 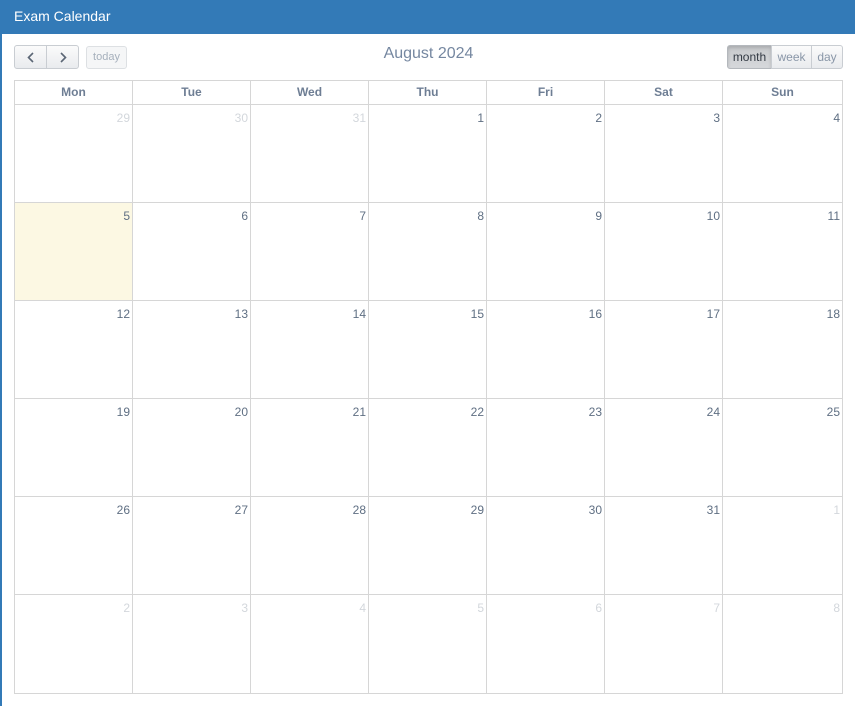 I want to click on week-row: 19 20 21 22 23 24 25, so click(x=428, y=448).